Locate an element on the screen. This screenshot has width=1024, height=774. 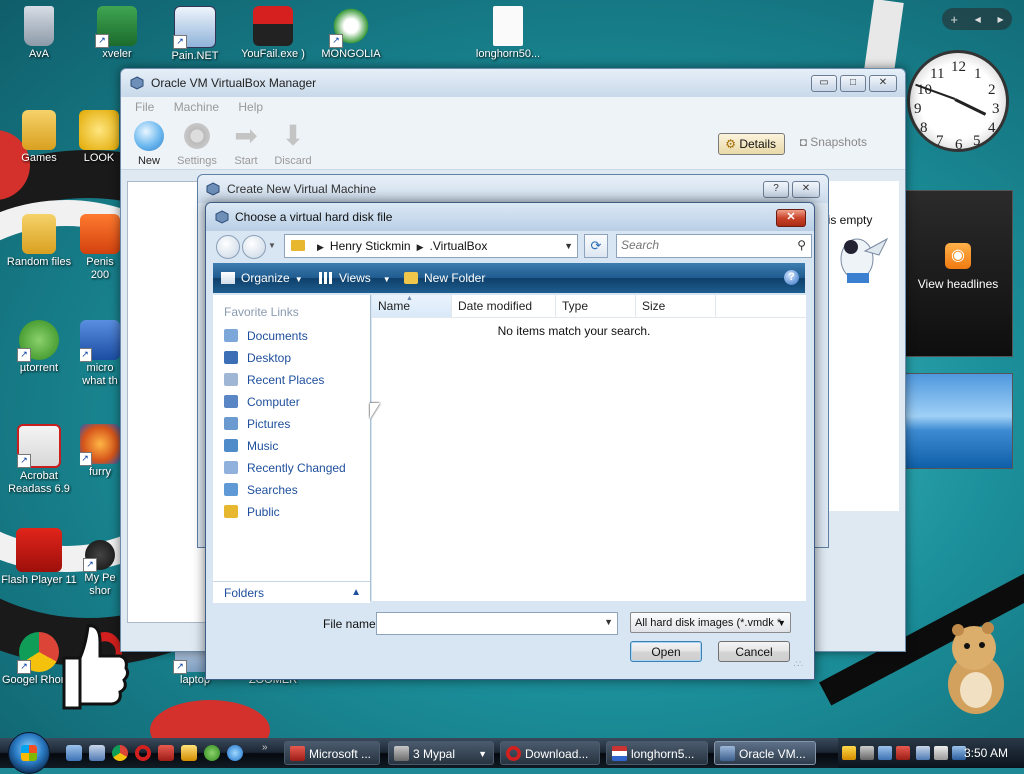
taskbar-item-mypal: 3 Mypal ▼ is located at coordinates (441, 753).